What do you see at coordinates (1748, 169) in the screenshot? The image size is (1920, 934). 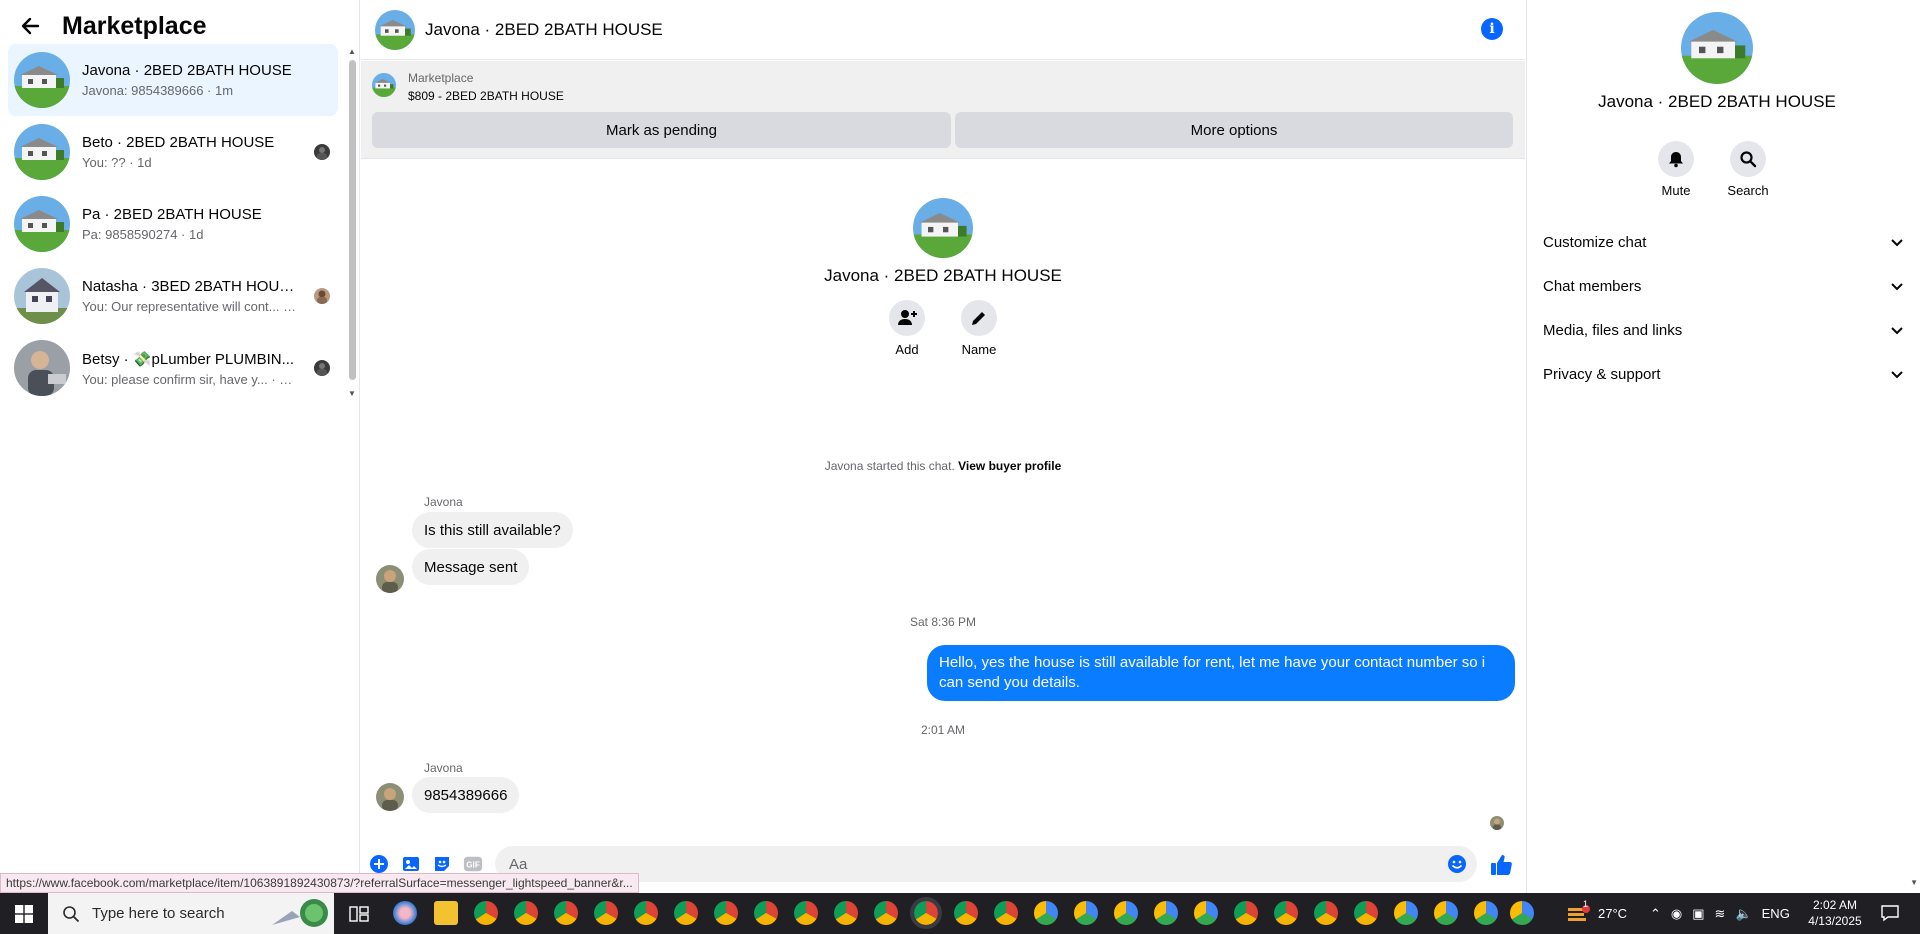 I see `search-in-chat-button: Search` at bounding box center [1748, 169].